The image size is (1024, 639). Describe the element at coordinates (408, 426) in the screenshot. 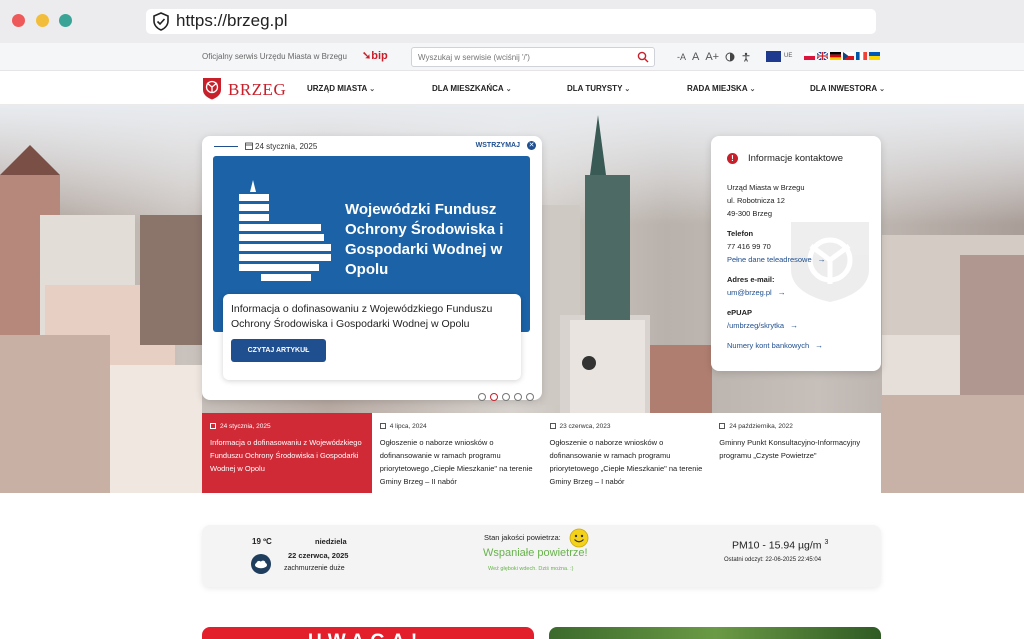

I see `news-date-text: 4 lipca, 2024` at that location.